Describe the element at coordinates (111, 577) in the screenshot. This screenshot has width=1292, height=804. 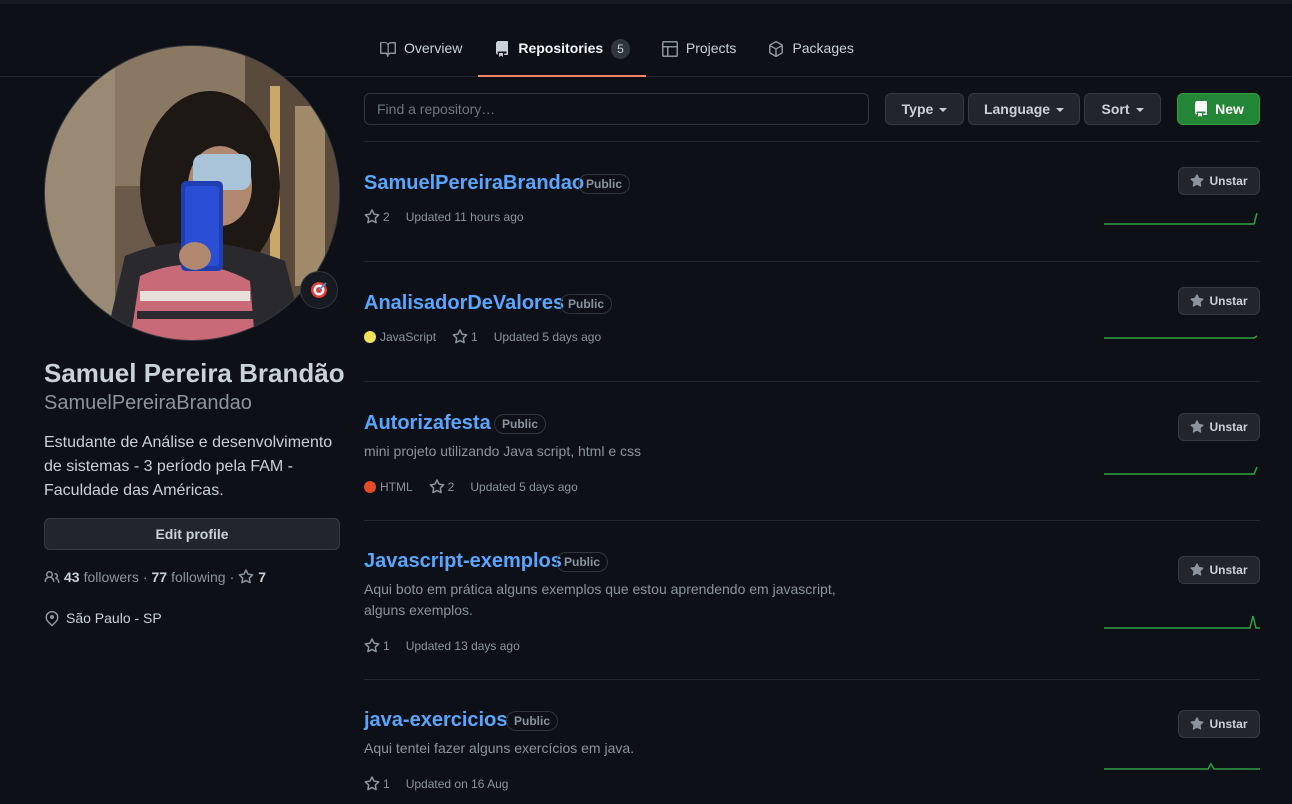
I see `followers-label: followers` at that location.